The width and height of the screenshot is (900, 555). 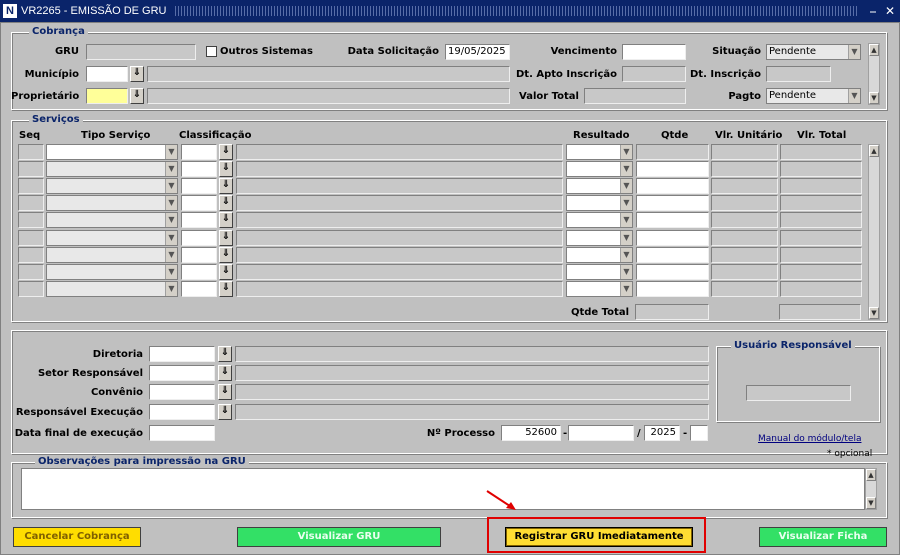 I want to click on valor-total-field, so click(x=635, y=96).